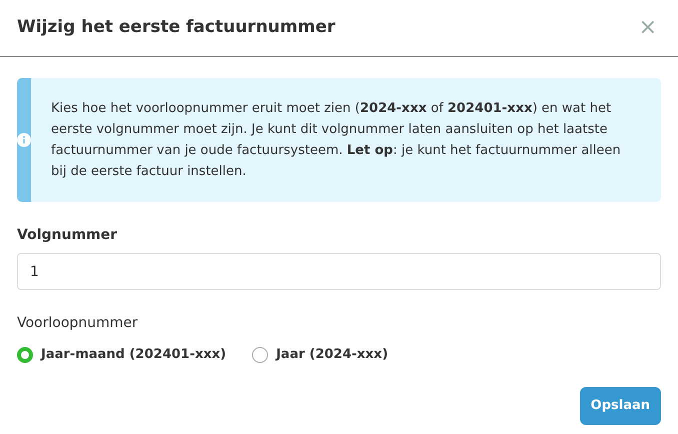 This screenshot has width=678, height=434. Describe the element at coordinates (332, 354) in the screenshot. I see `radio-label: Jaar (2024-xxx)` at that location.